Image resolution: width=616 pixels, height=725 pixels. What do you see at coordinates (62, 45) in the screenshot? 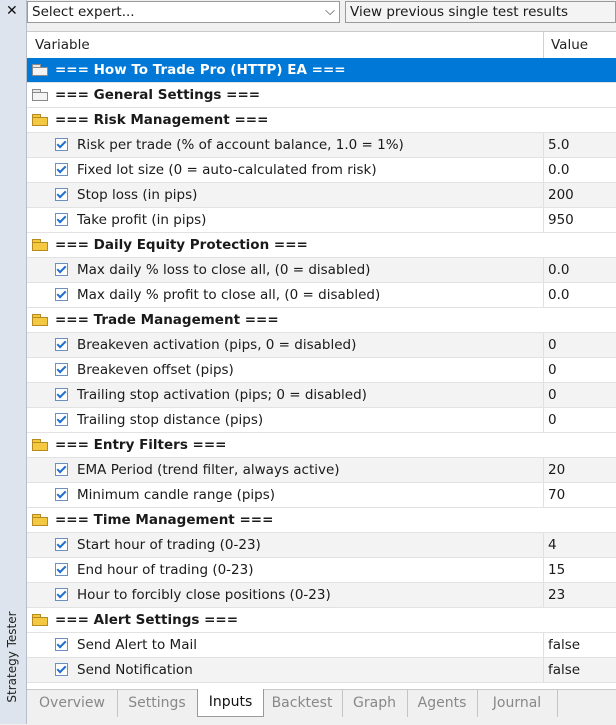
I see `column-header-variable: Variable` at bounding box center [62, 45].